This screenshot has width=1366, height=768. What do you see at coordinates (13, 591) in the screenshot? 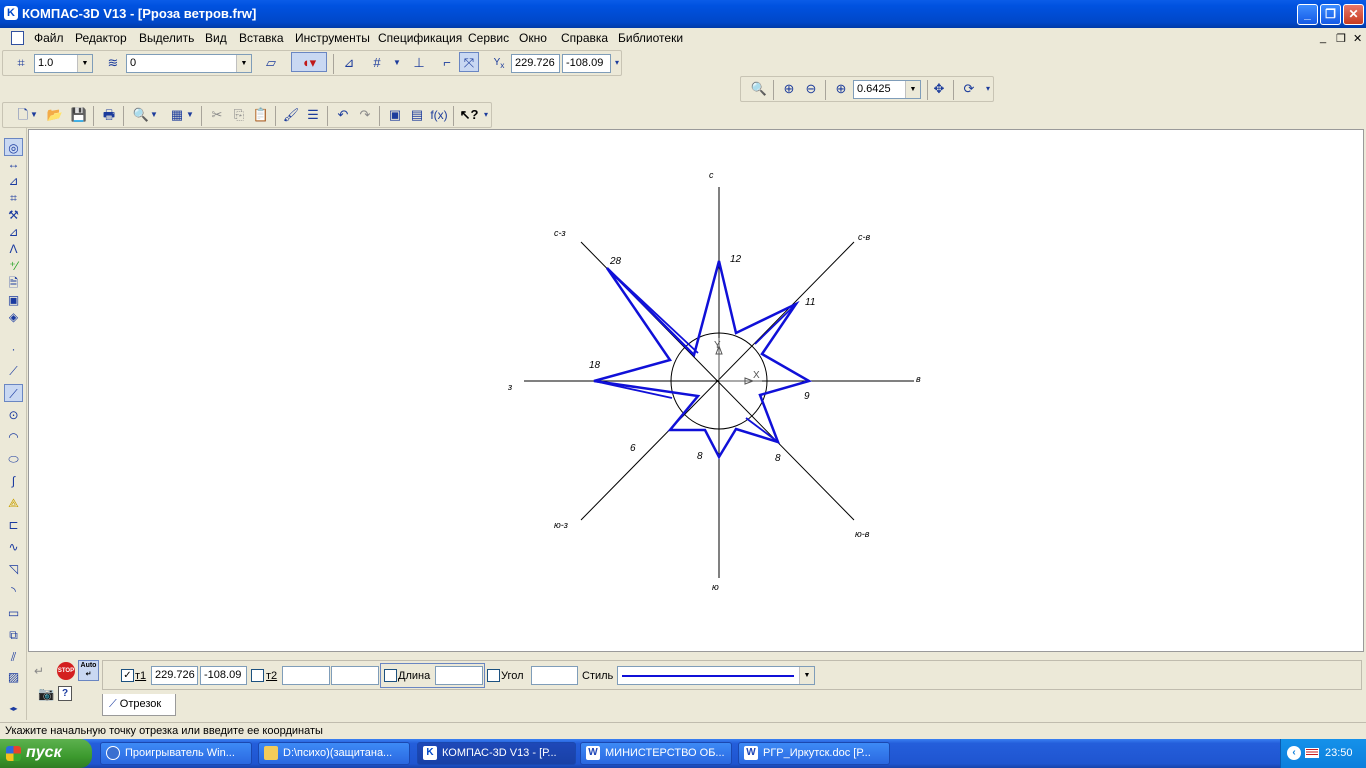
I see `fillet-icon: ◝` at bounding box center [13, 591].